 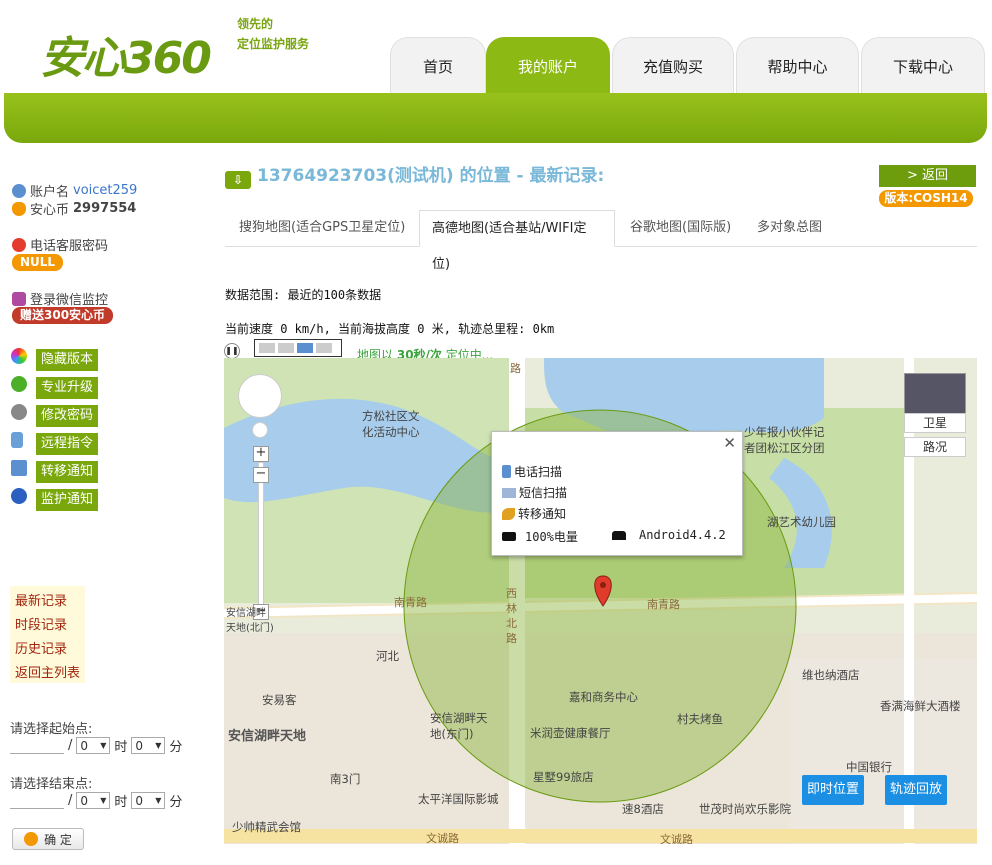 What do you see at coordinates (60, 244) in the screenshot?
I see `phone-pw-row: 电话客服密码` at bounding box center [60, 244].